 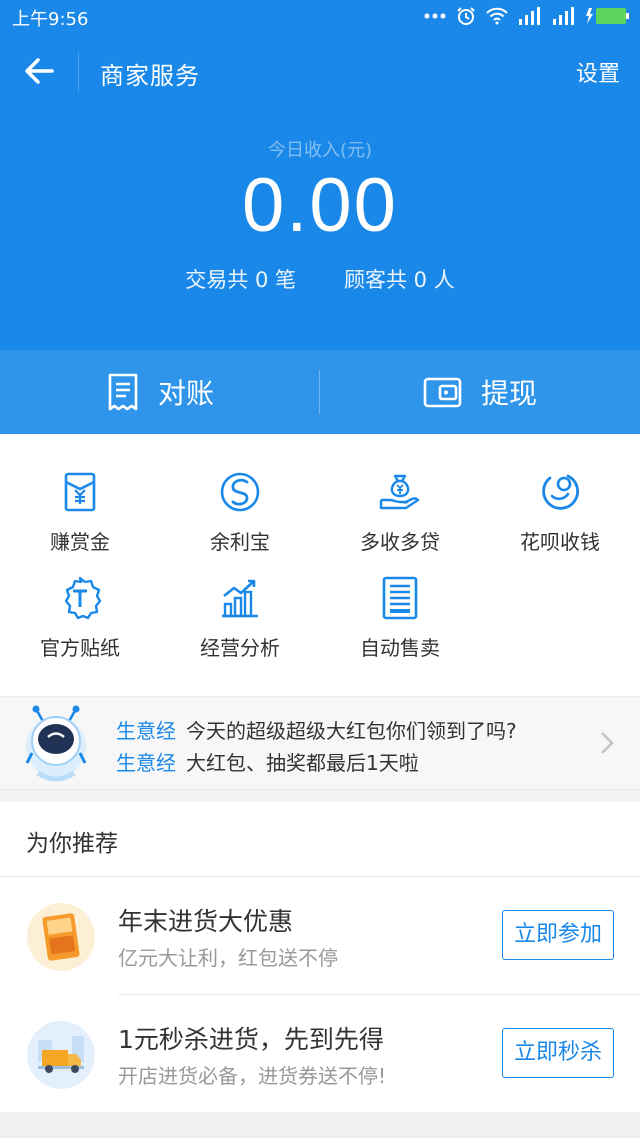 What do you see at coordinates (302, 763) in the screenshot?
I see `news-text: 大红包、抽奖都最后1天啦` at bounding box center [302, 763].